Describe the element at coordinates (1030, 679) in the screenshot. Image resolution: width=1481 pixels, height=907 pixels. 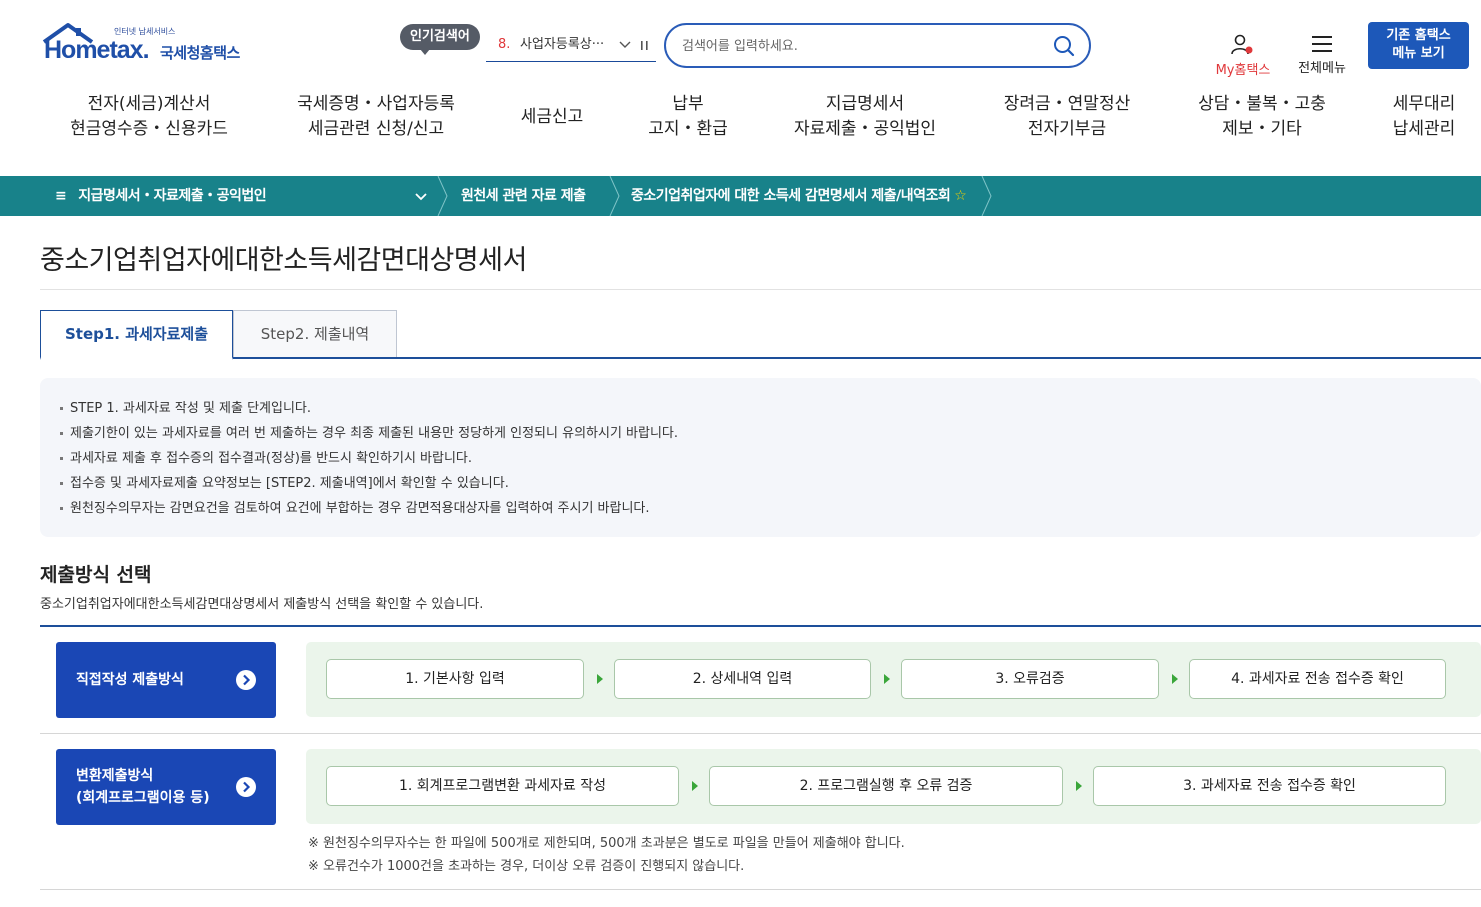
I see `direct-step-3: 3. 오류검증` at that location.